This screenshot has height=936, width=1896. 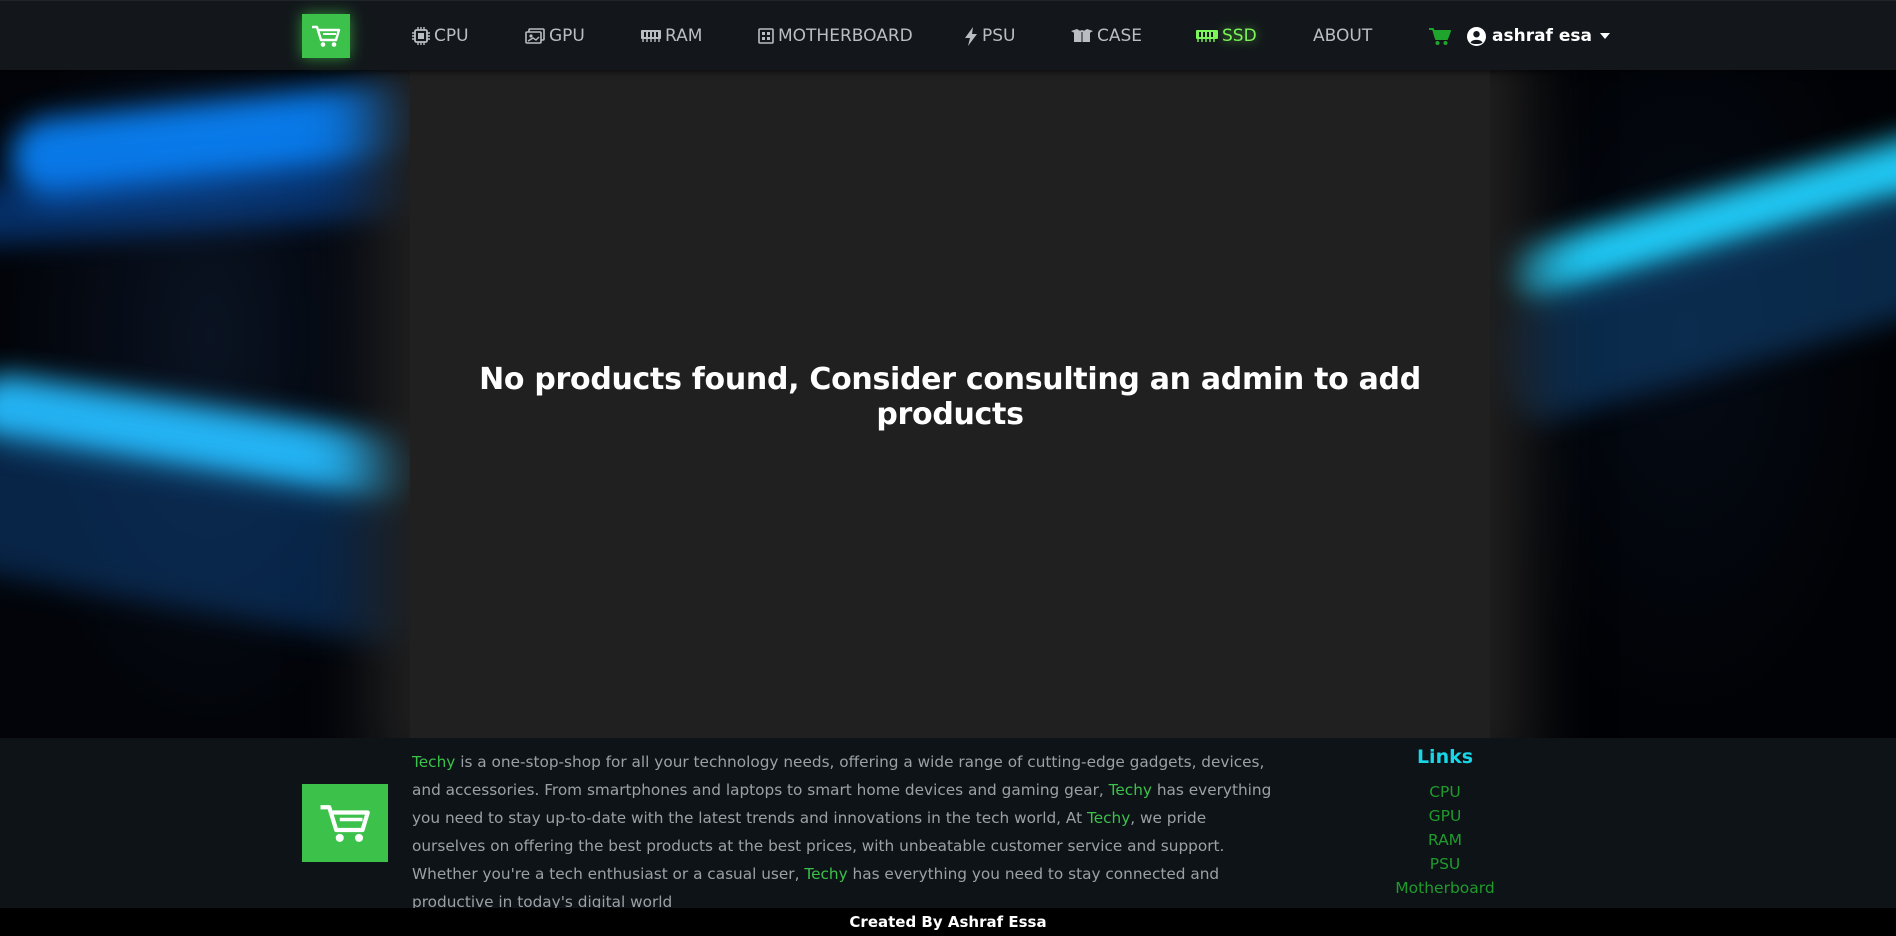 What do you see at coordinates (766, 36) in the screenshot?
I see `motherboard-icon` at bounding box center [766, 36].